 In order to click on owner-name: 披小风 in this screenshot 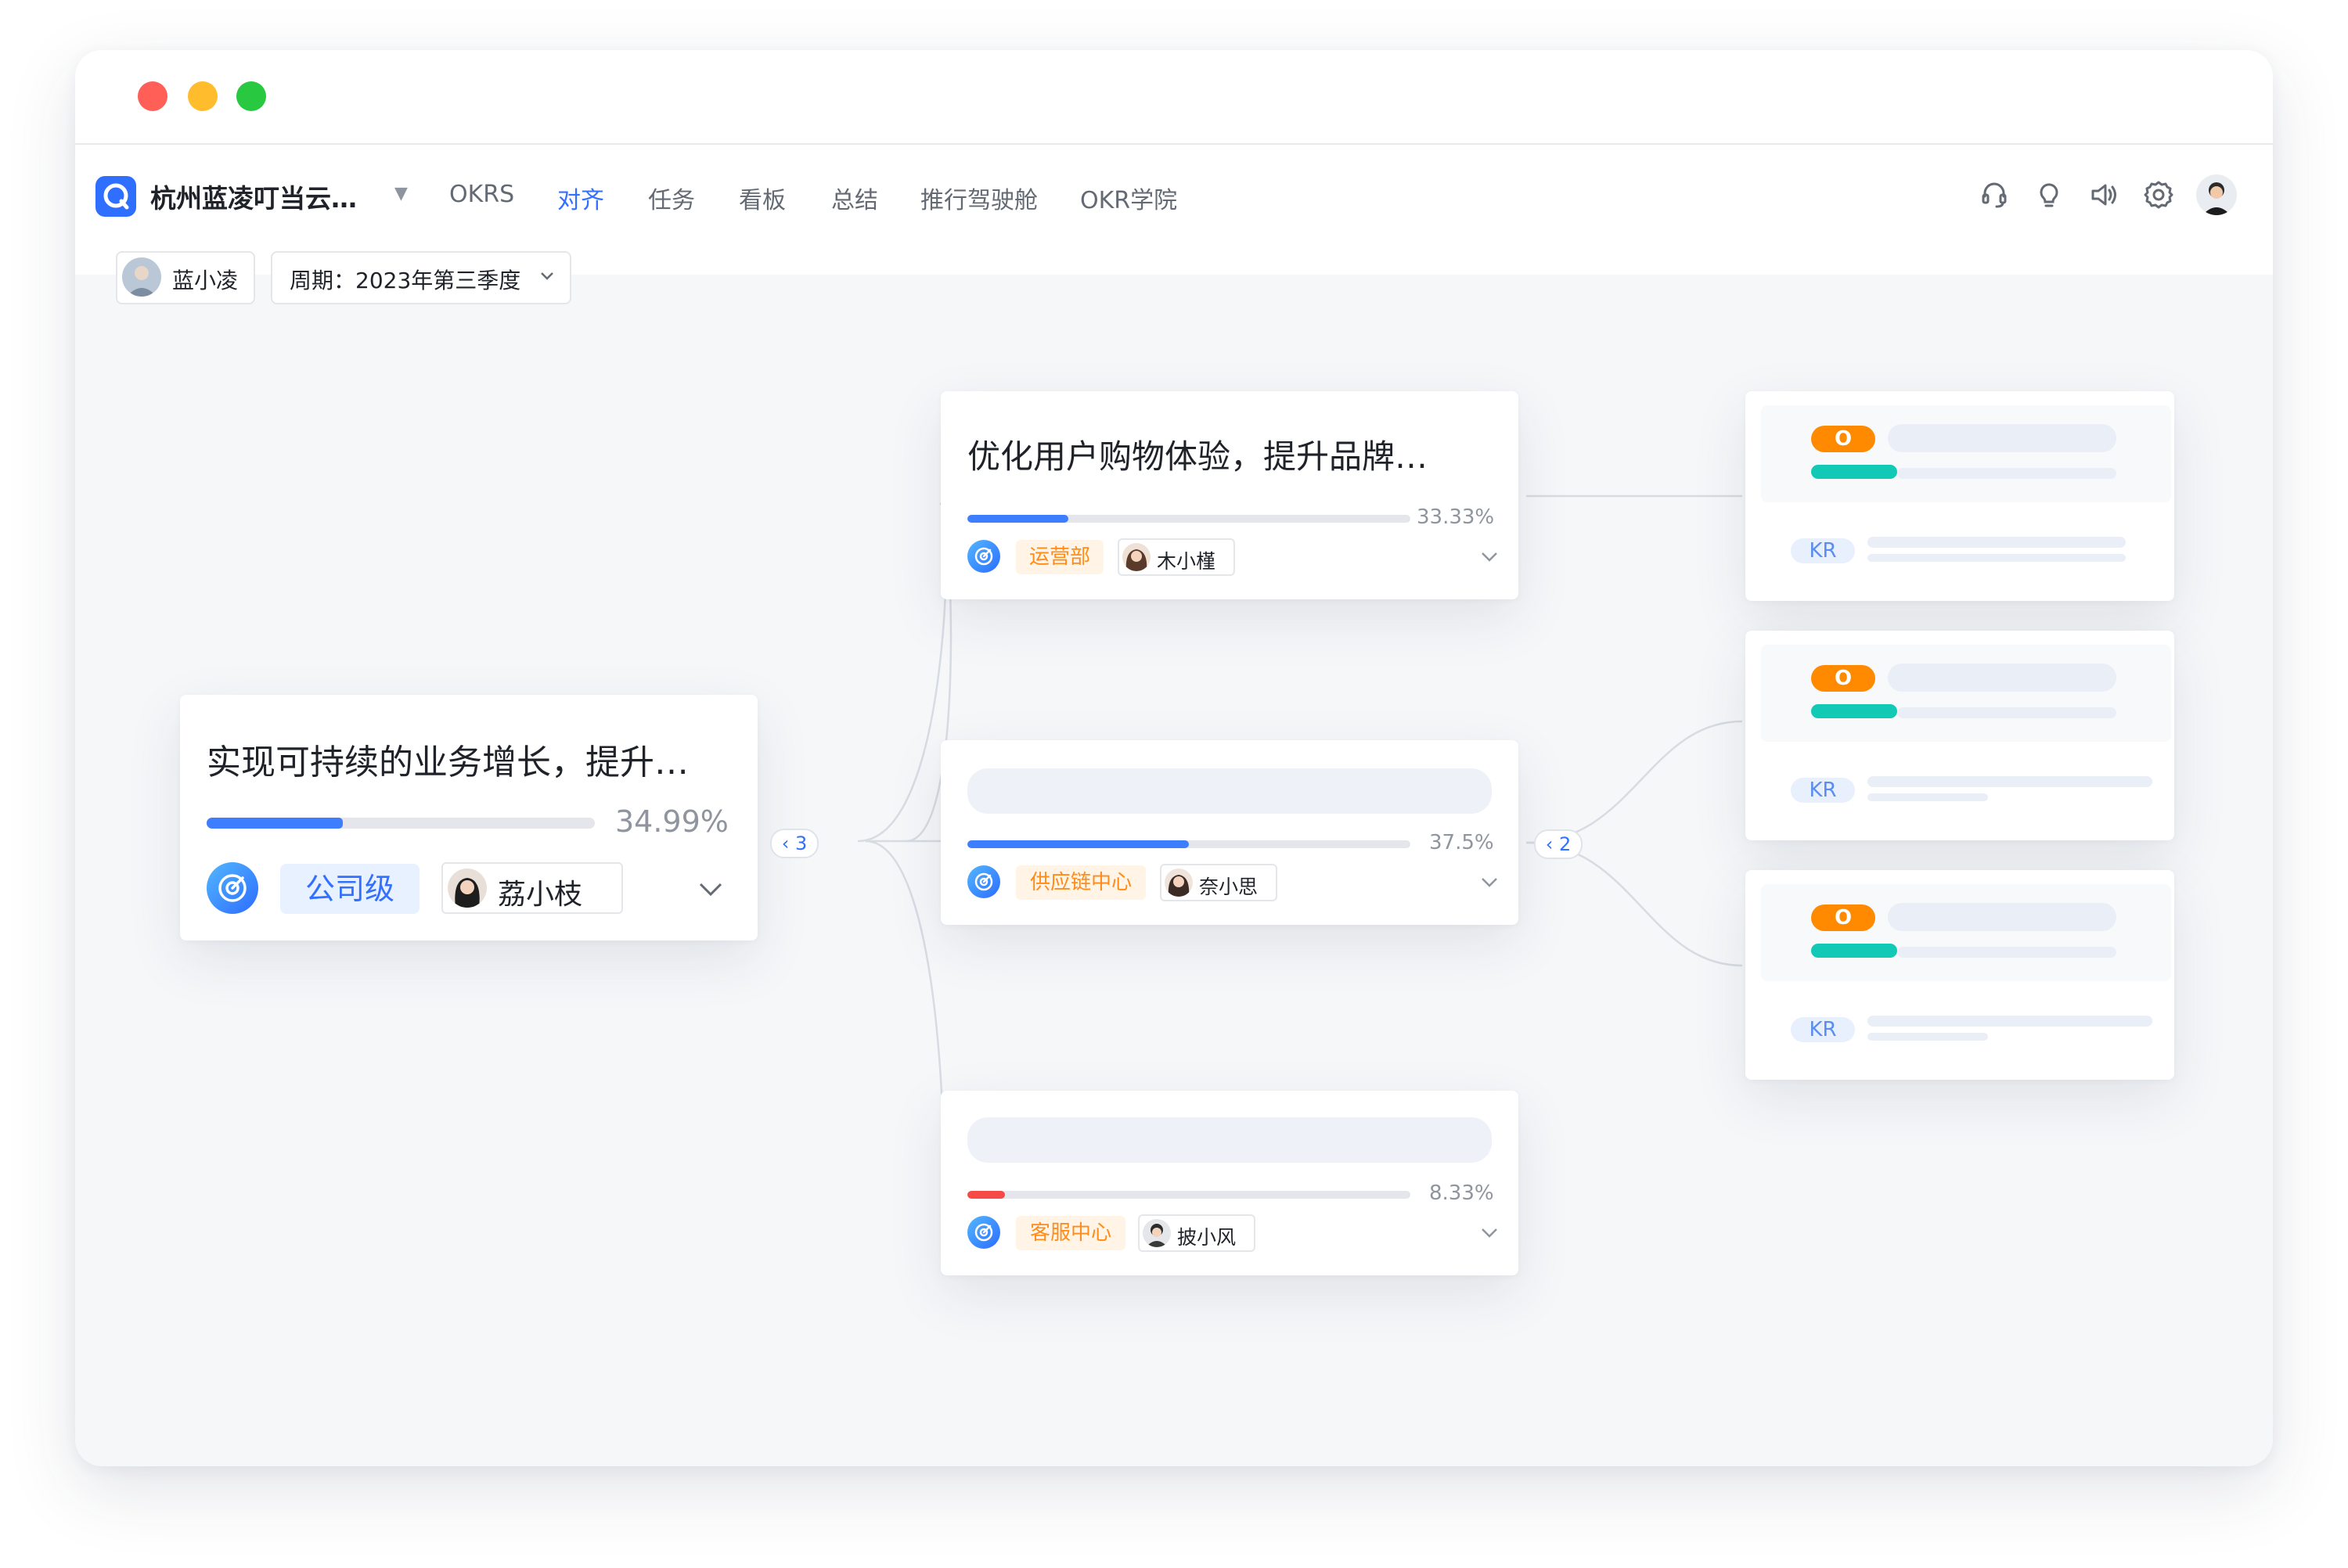, I will do `click(1207, 1237)`.